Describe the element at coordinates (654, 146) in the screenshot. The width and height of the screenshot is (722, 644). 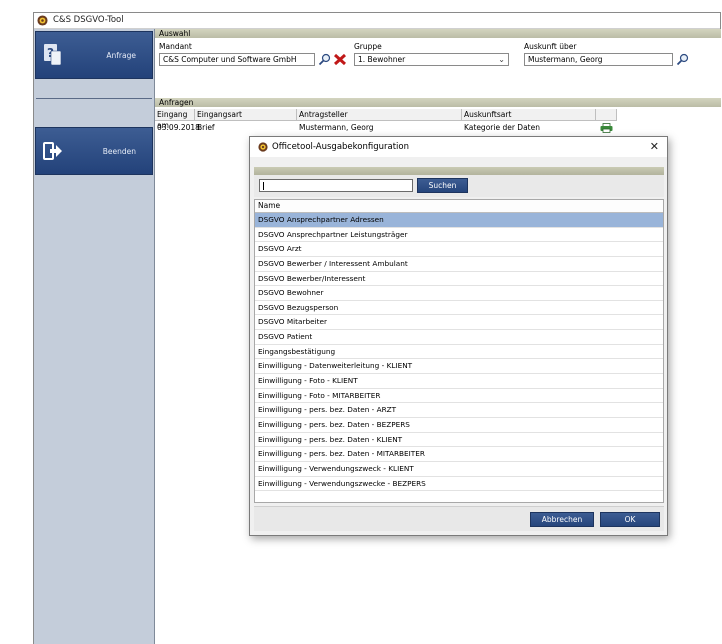
I see `close-icon: ✕` at that location.